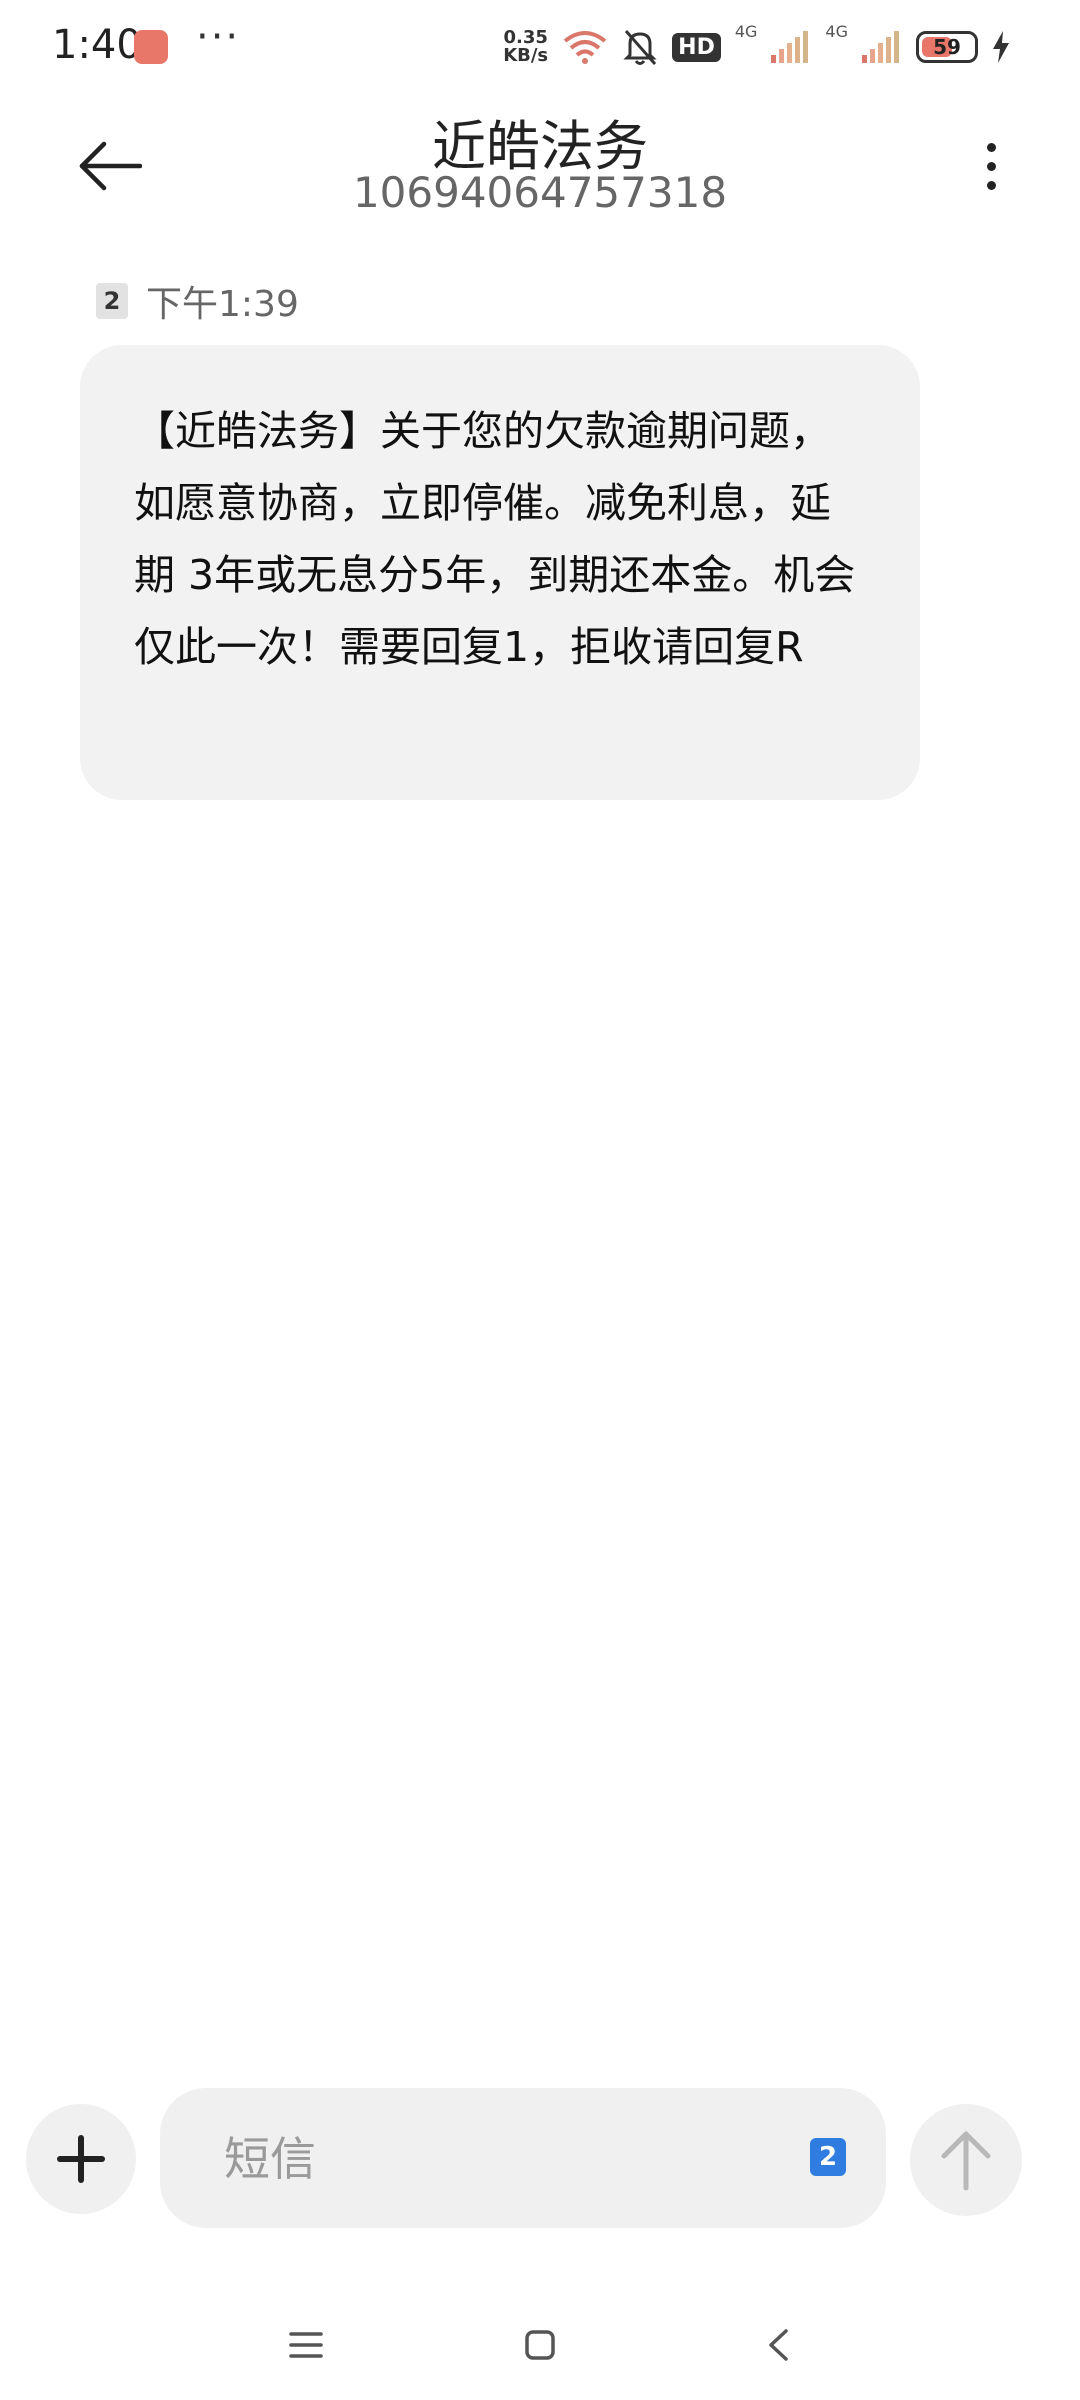 This screenshot has width=1080, height=2400. What do you see at coordinates (880, 47) in the screenshot?
I see `signal-2-icon` at bounding box center [880, 47].